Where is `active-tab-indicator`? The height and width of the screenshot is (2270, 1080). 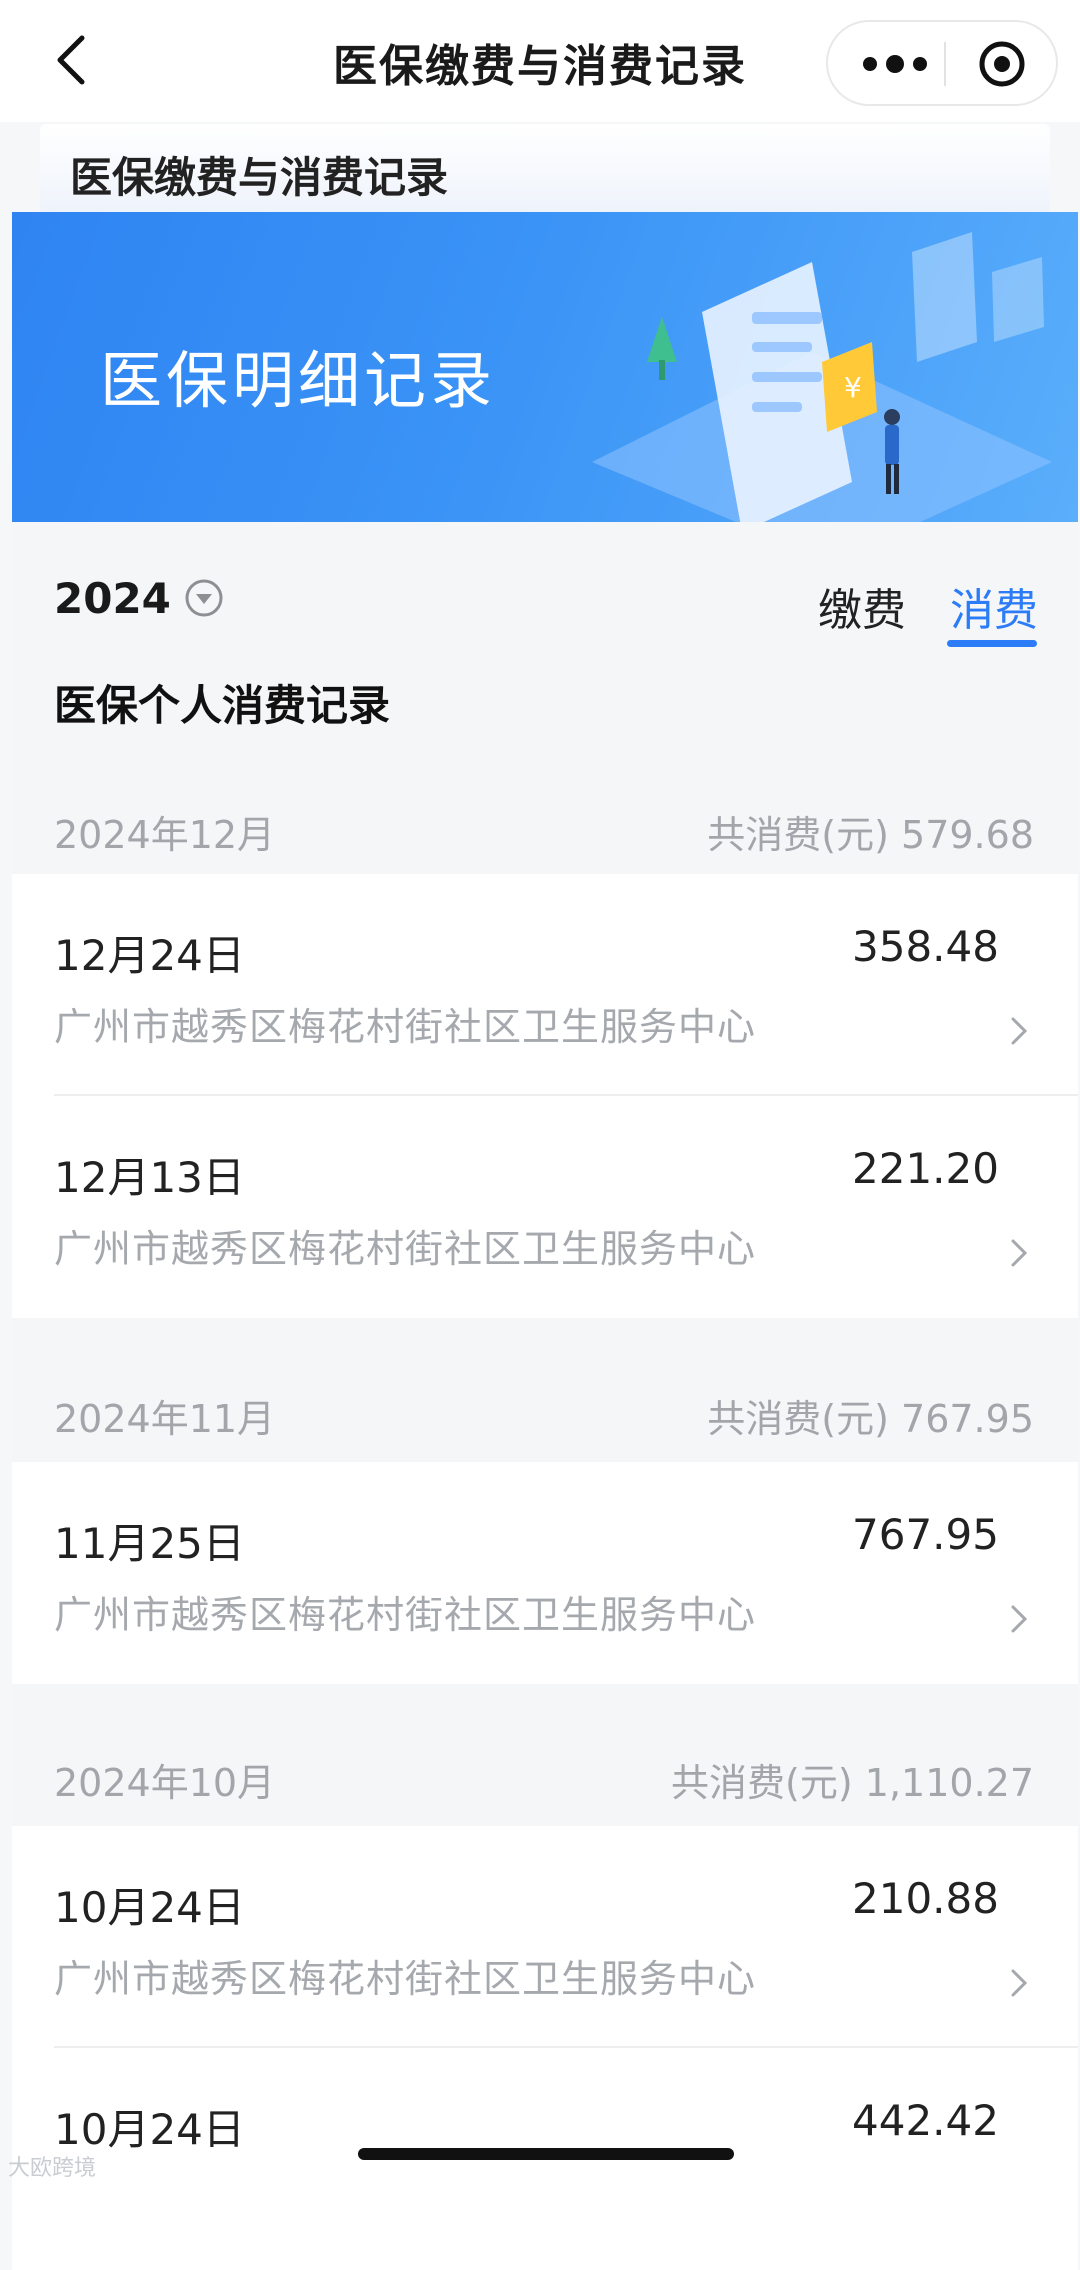
active-tab-indicator is located at coordinates (992, 643).